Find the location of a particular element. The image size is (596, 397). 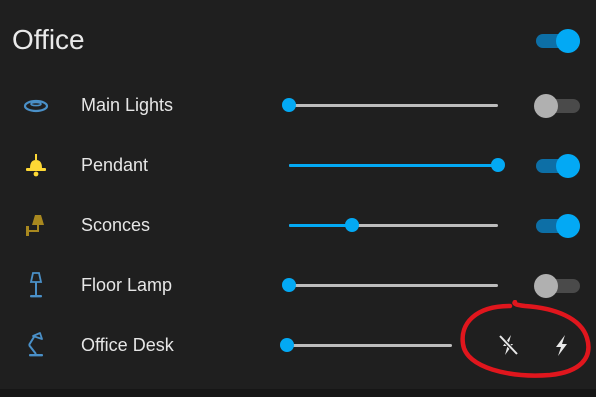

entity-label: Office Desk is located at coordinates (127, 345).